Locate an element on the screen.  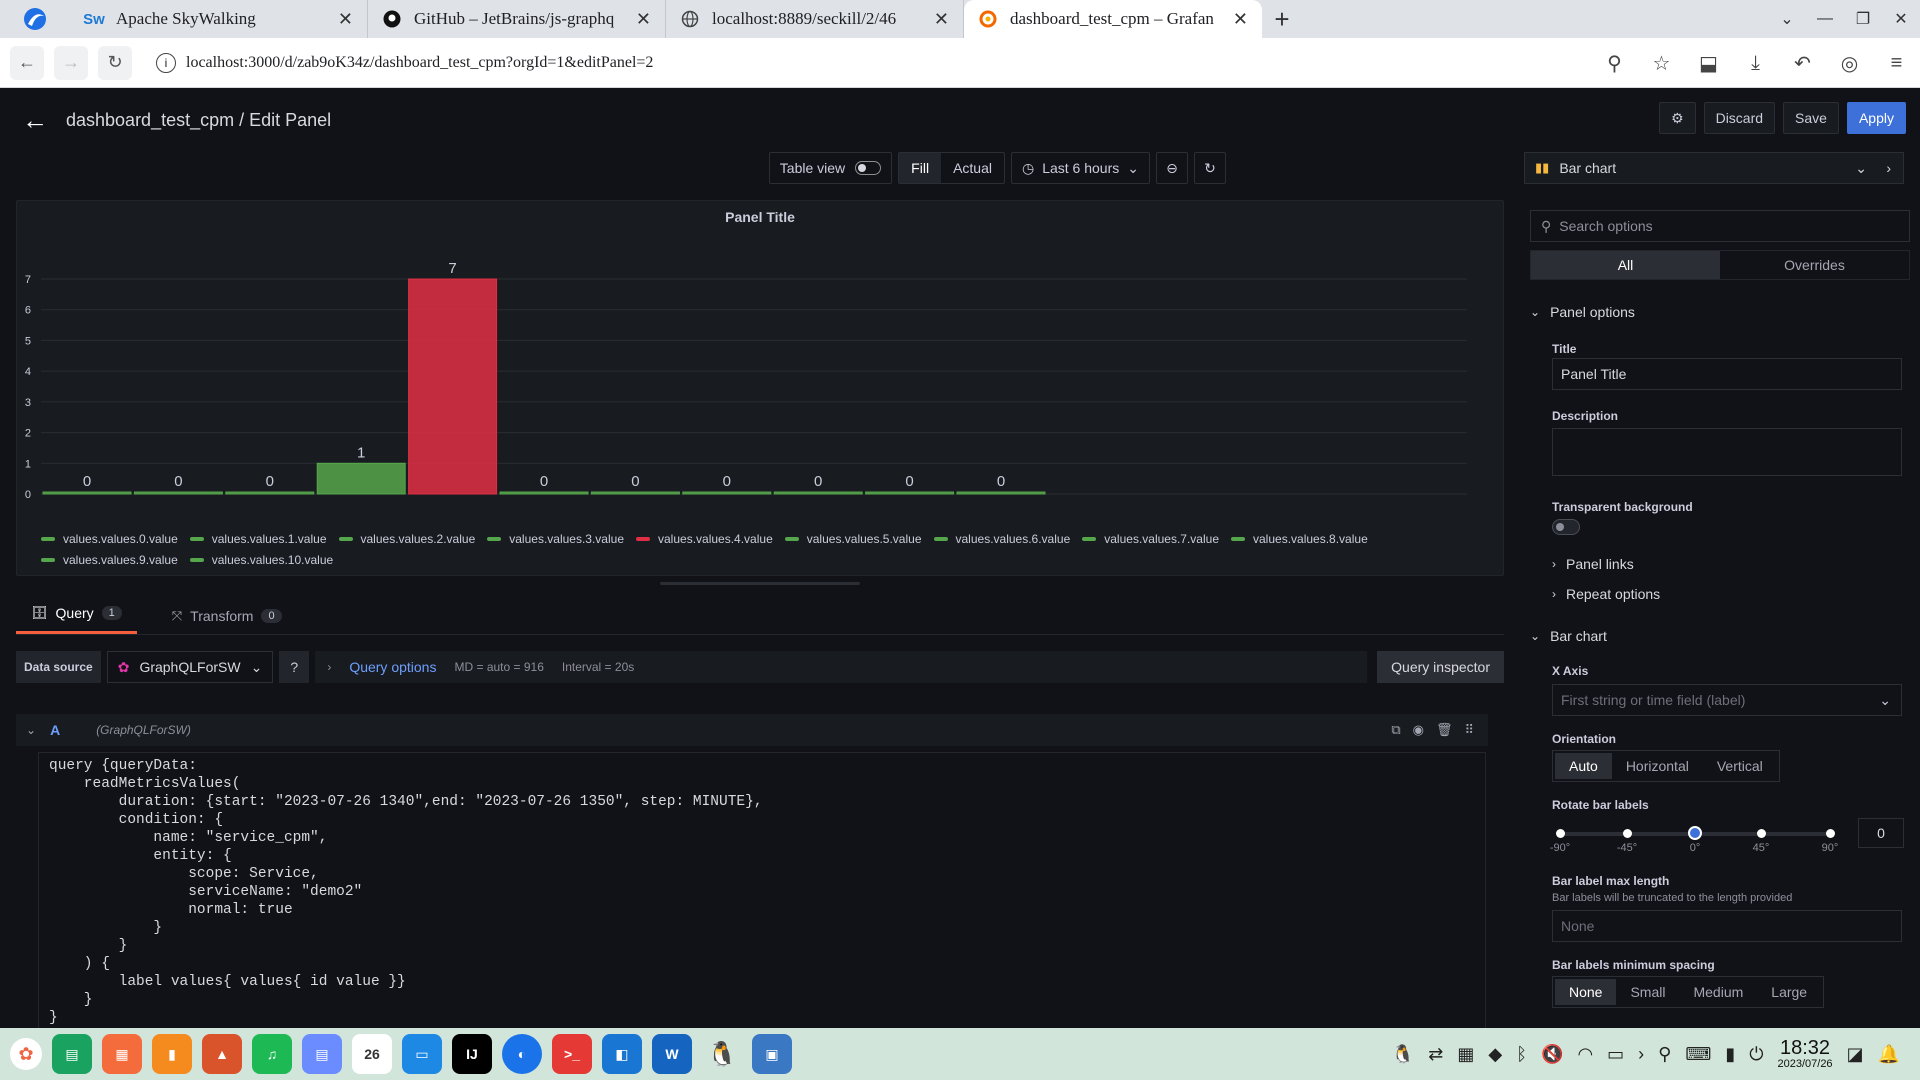
browser-tab-github: GitHub – JetBrains/js-graphq ✕ is located at coordinates (517, 19).